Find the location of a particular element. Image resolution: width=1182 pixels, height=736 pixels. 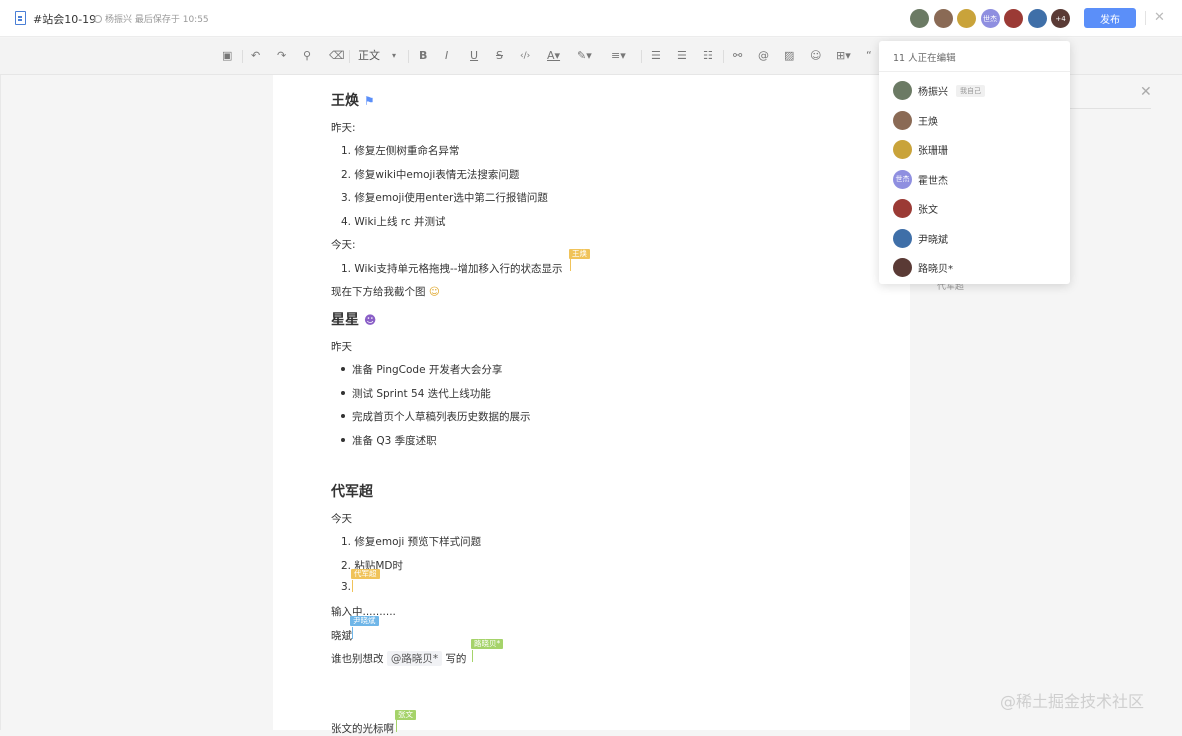

italic-icon: I is located at coordinates (446, 56).